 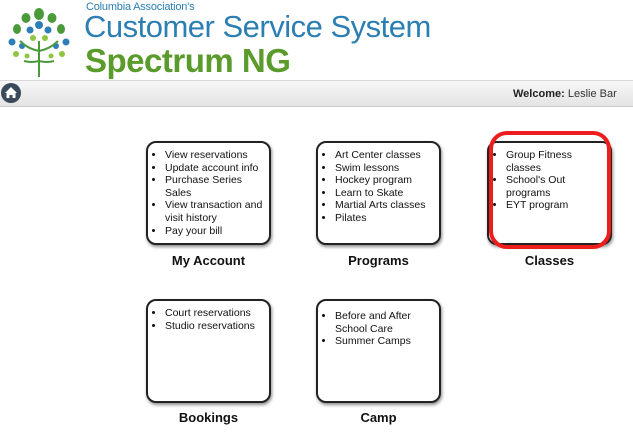 I want to click on my-account-label: My Account, so click(x=208, y=260).